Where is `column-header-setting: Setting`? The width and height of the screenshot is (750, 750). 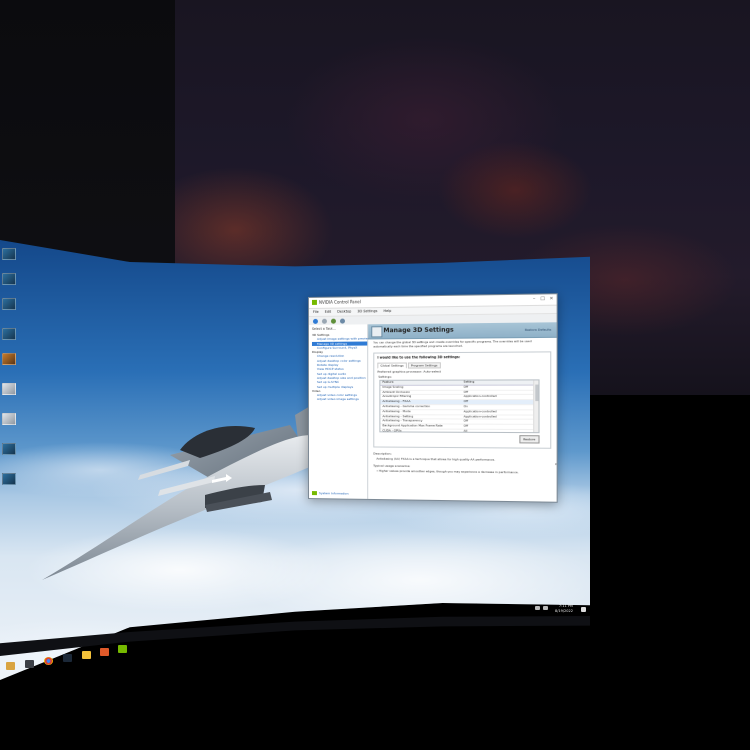
column-header-setting: Setting is located at coordinates (469, 381).